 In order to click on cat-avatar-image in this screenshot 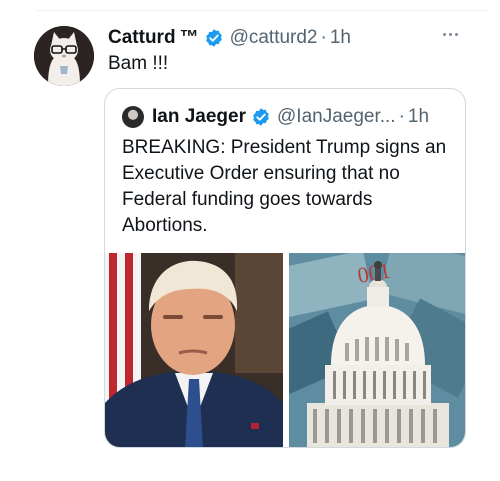, I will do `click(64, 56)`.